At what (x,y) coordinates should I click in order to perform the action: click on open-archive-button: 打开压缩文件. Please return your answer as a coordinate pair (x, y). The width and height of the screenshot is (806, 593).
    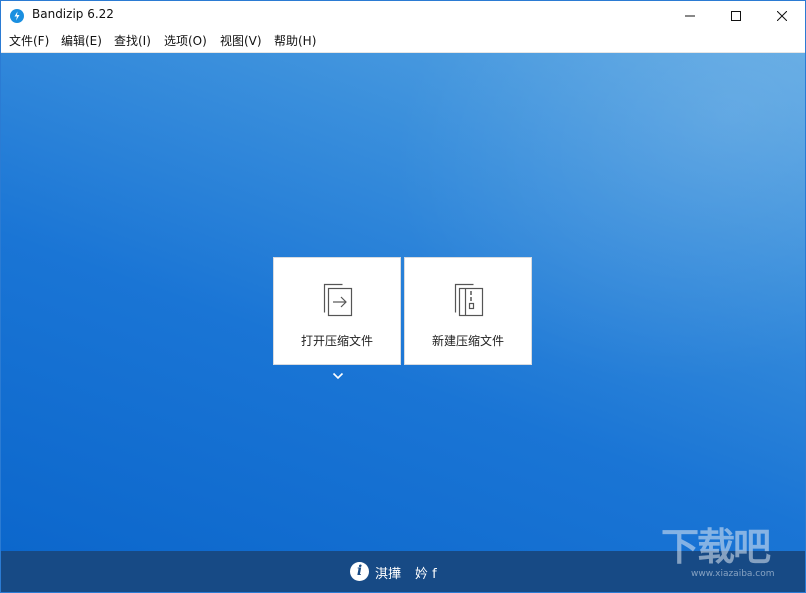
    Looking at the image, I should click on (337, 311).